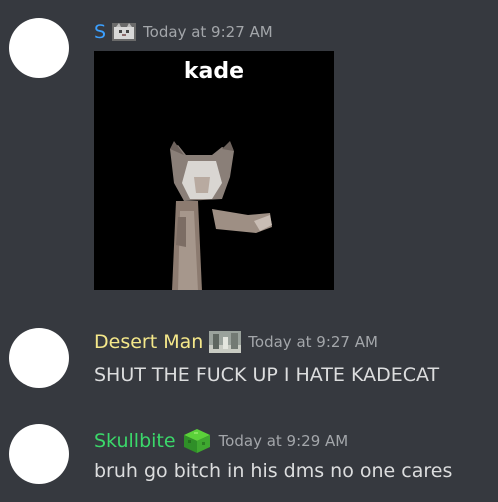 The image size is (498, 502). Describe the element at coordinates (267, 375) in the screenshot. I see `message-text: SHUT THE FUCK UP I HATE KADECAT` at that location.